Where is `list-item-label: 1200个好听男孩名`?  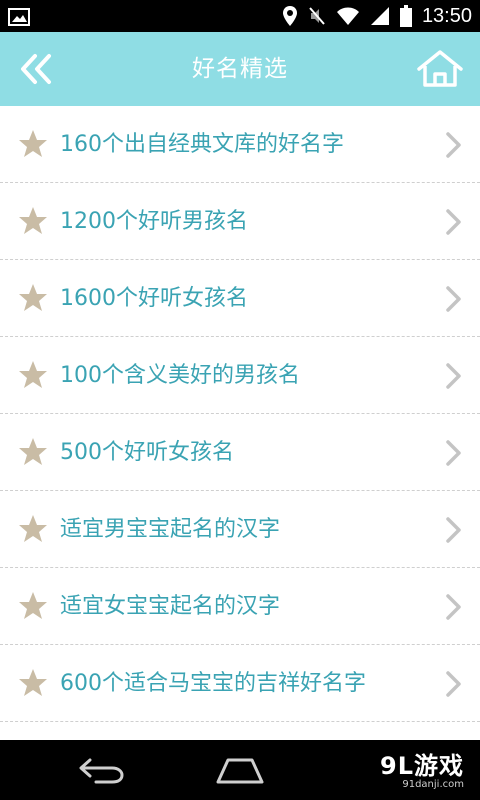
list-item-label: 1200个好听男孩名 is located at coordinates (154, 221).